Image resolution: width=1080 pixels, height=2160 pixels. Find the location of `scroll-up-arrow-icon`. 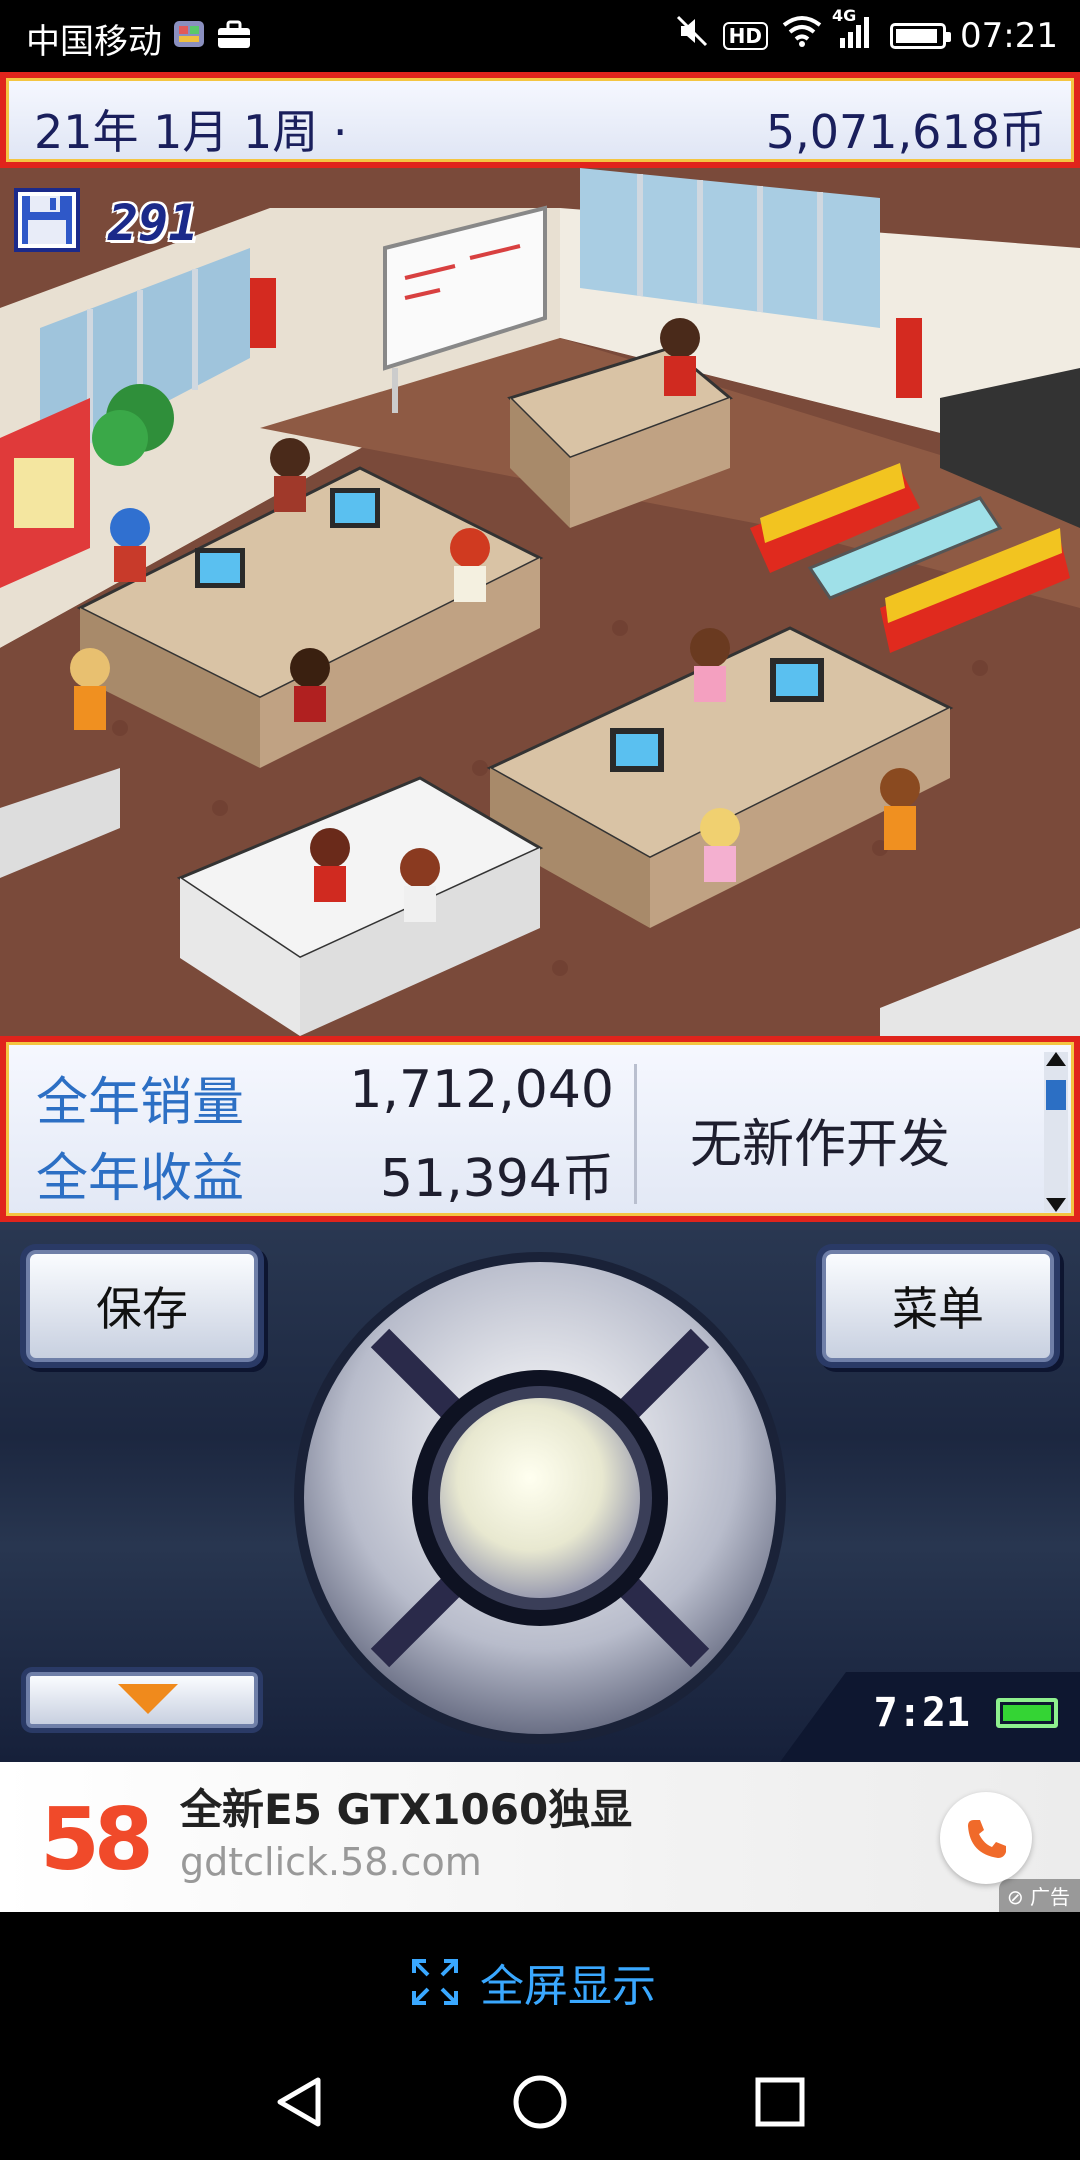

scroll-up-arrow-icon is located at coordinates (1056, 1059).